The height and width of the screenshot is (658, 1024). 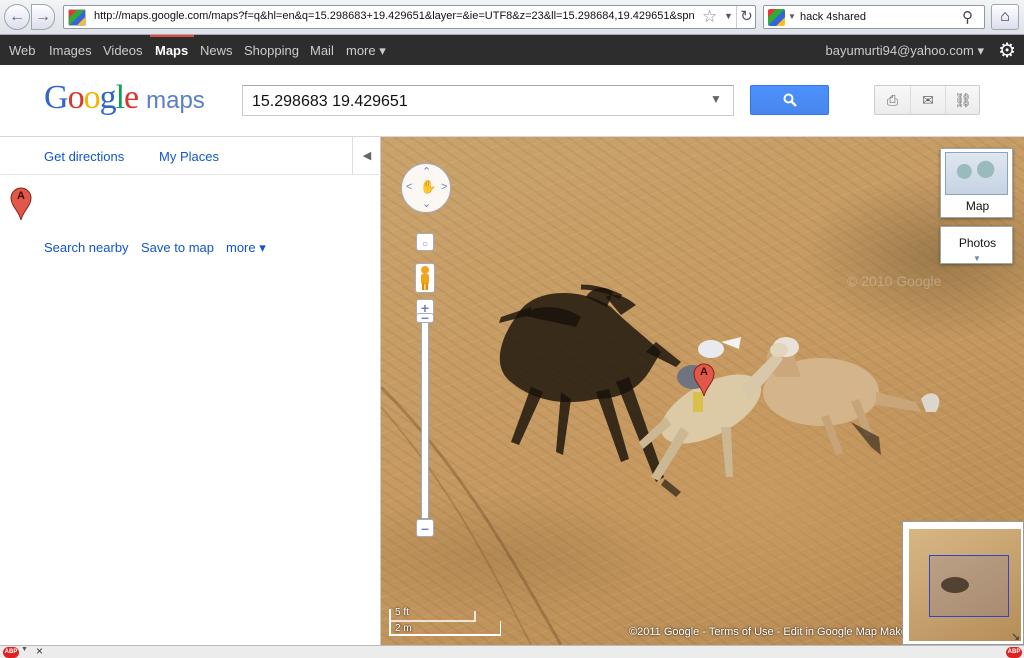 I want to click on map-watermark: © 2010 Google, so click(x=894, y=281).